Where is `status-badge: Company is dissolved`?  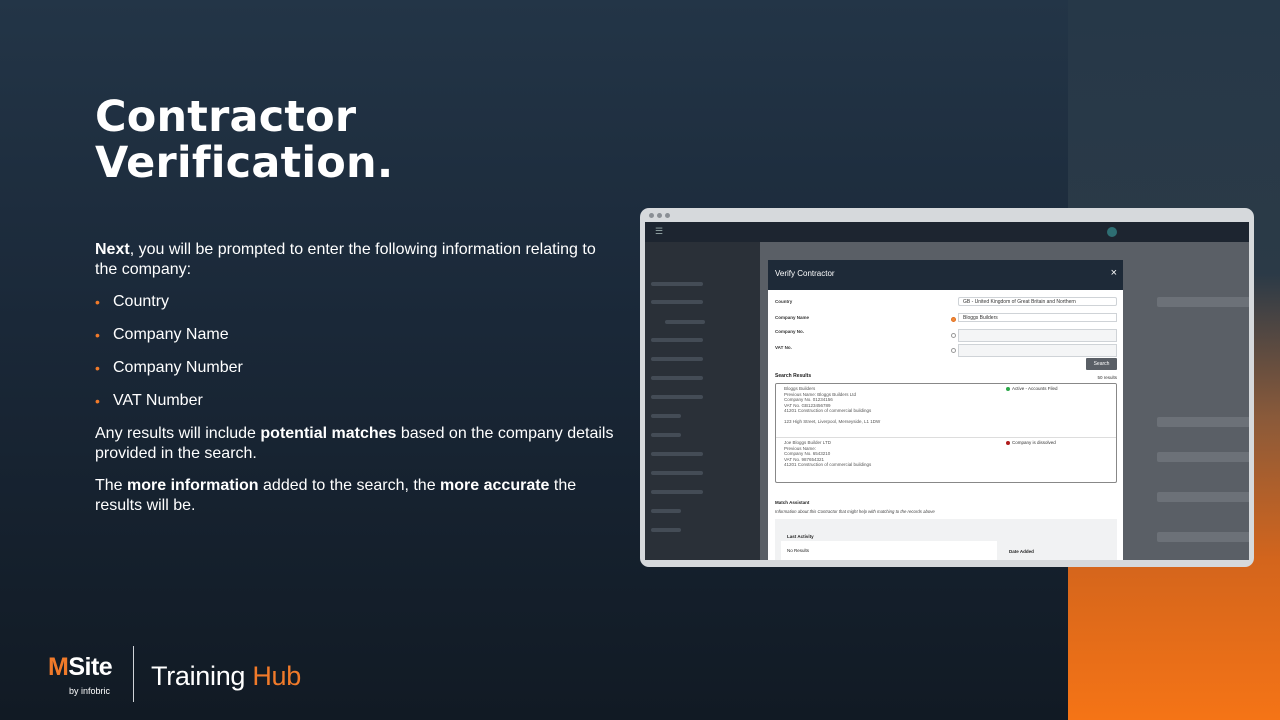
status-badge: Company is dissolved is located at coordinates (1031, 443).